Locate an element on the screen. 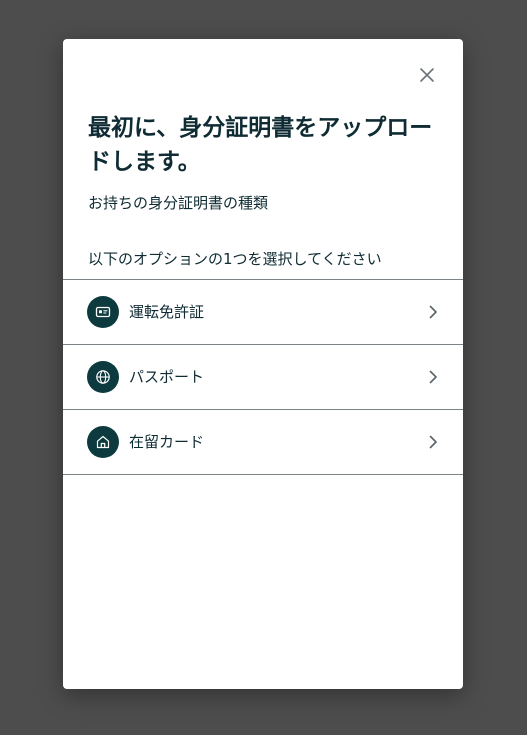 Image resolution: width=527 pixels, height=735 pixels. option-residence-card: 在留カード is located at coordinates (263, 442).